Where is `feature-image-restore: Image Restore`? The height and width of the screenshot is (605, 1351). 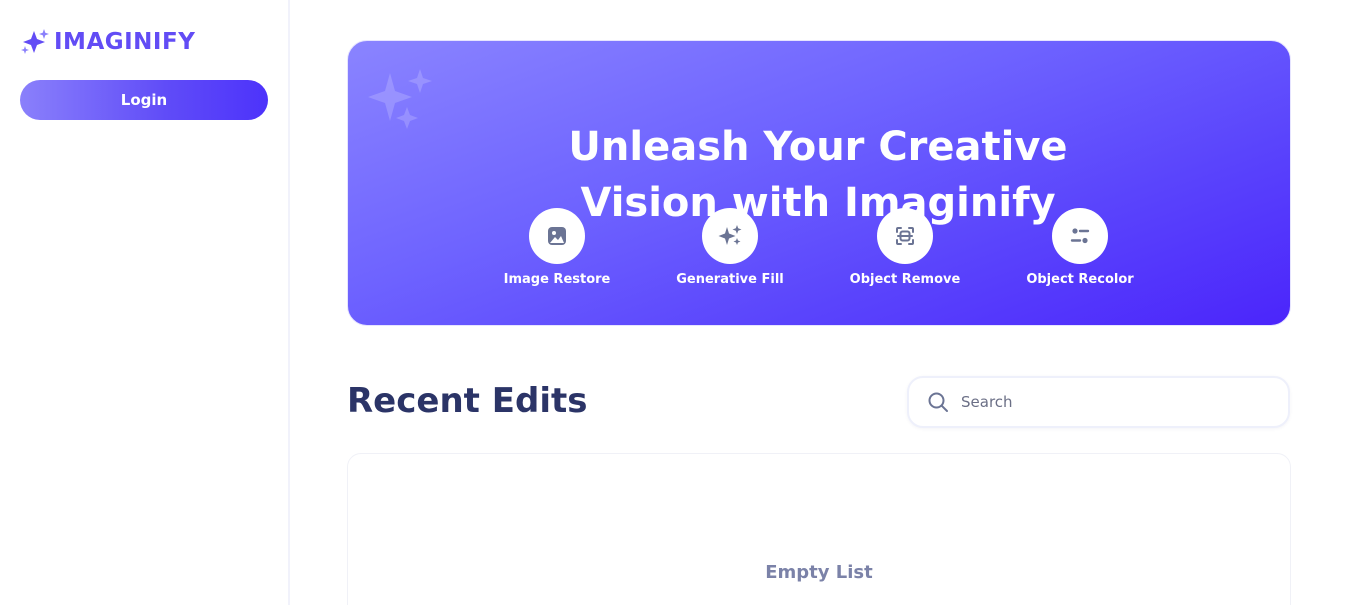 feature-image-restore: Image Restore is located at coordinates (557, 247).